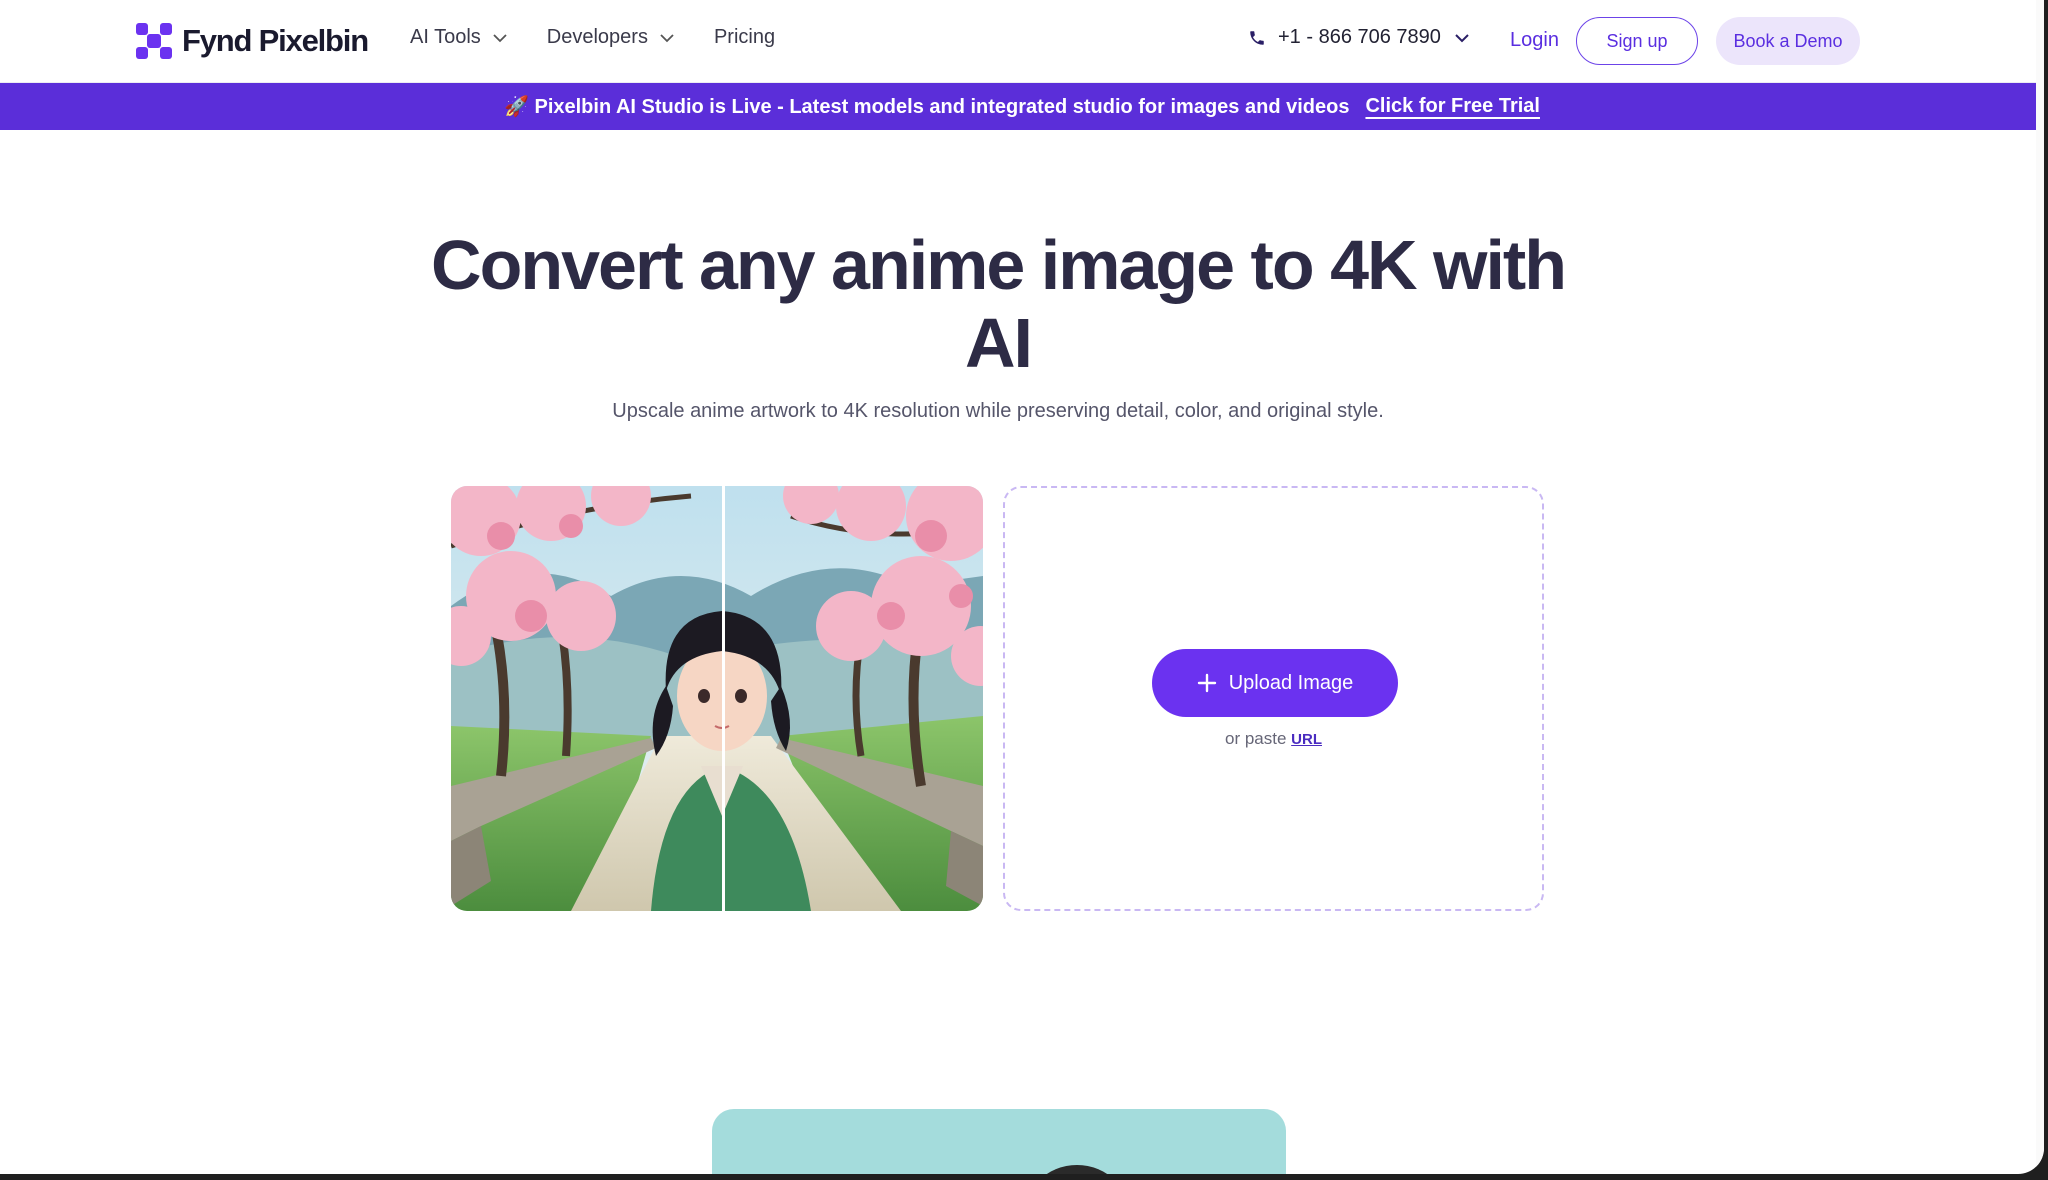  What do you see at coordinates (1534, 40) in the screenshot?
I see `login-link: Login` at bounding box center [1534, 40].